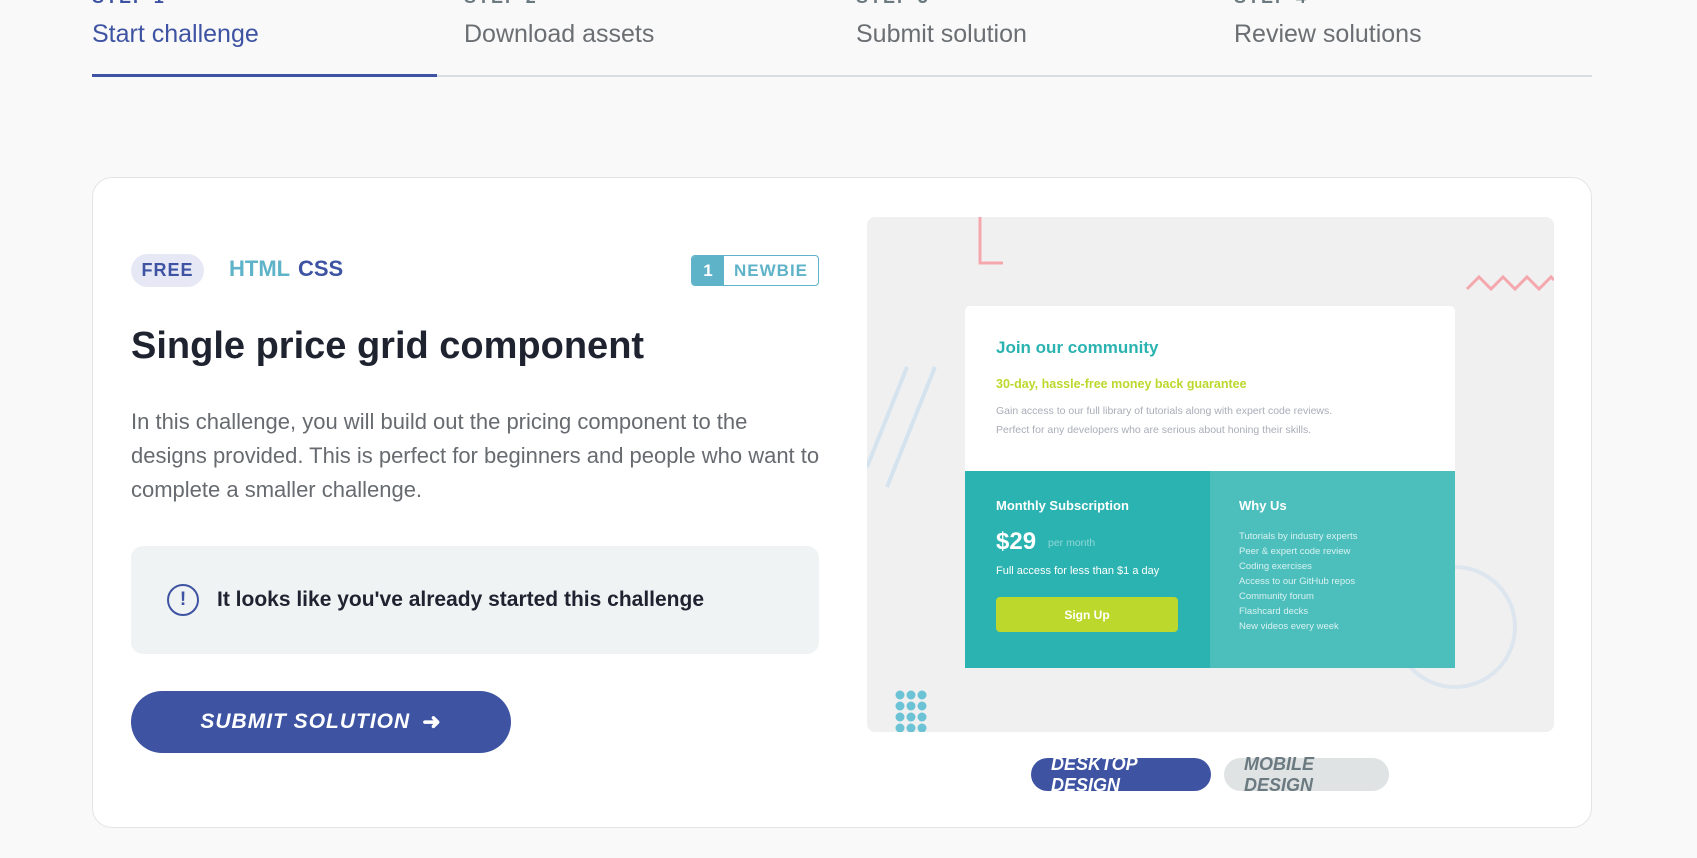  I want to click on price-tag: FREE, so click(167, 270).